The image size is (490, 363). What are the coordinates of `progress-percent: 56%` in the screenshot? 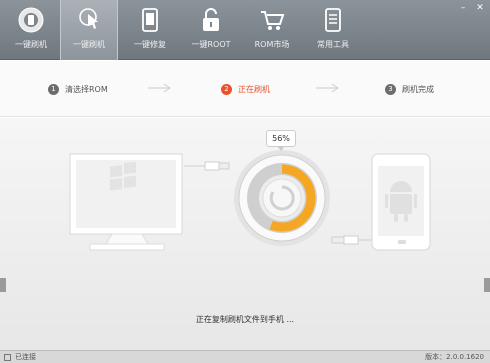 It's located at (281, 138).